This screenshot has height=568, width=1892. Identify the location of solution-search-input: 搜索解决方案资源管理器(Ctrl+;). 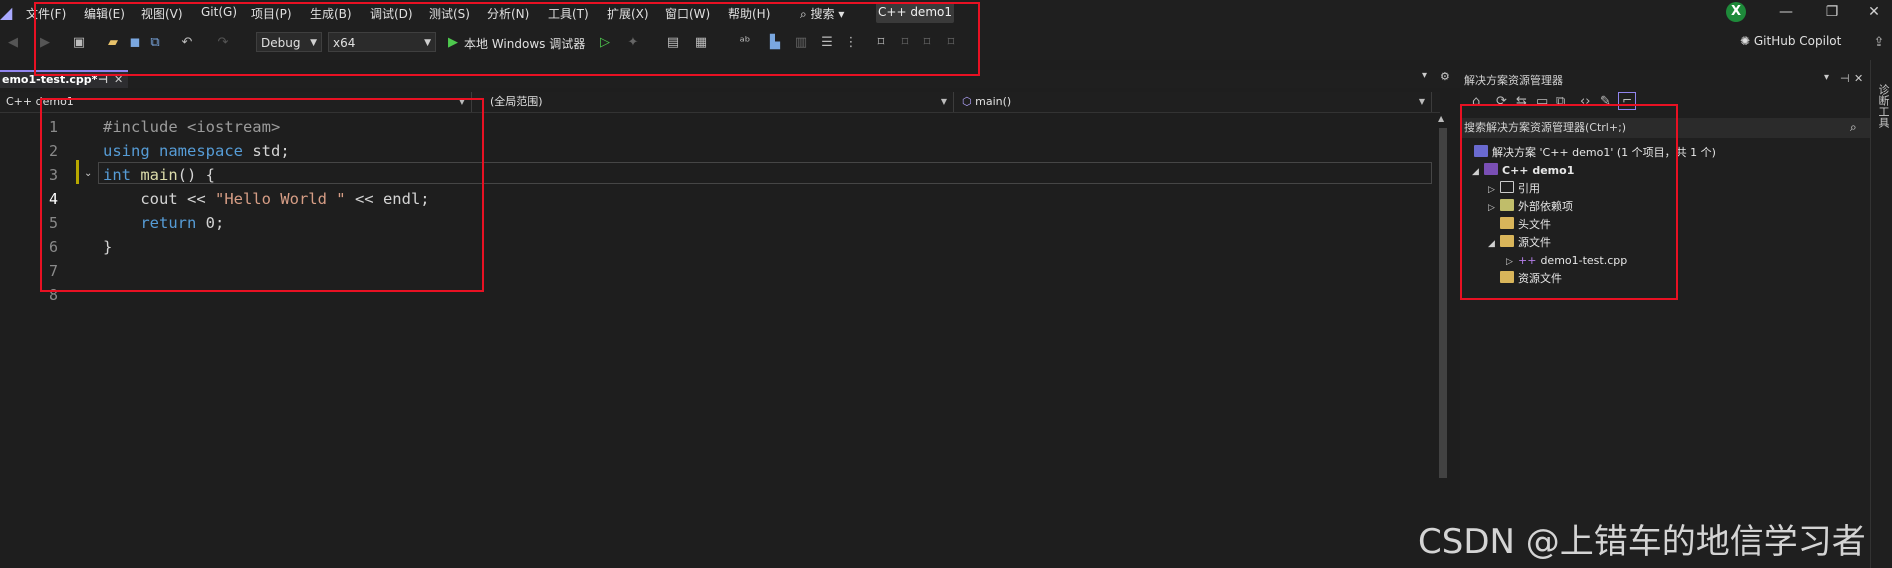
(1666, 128).